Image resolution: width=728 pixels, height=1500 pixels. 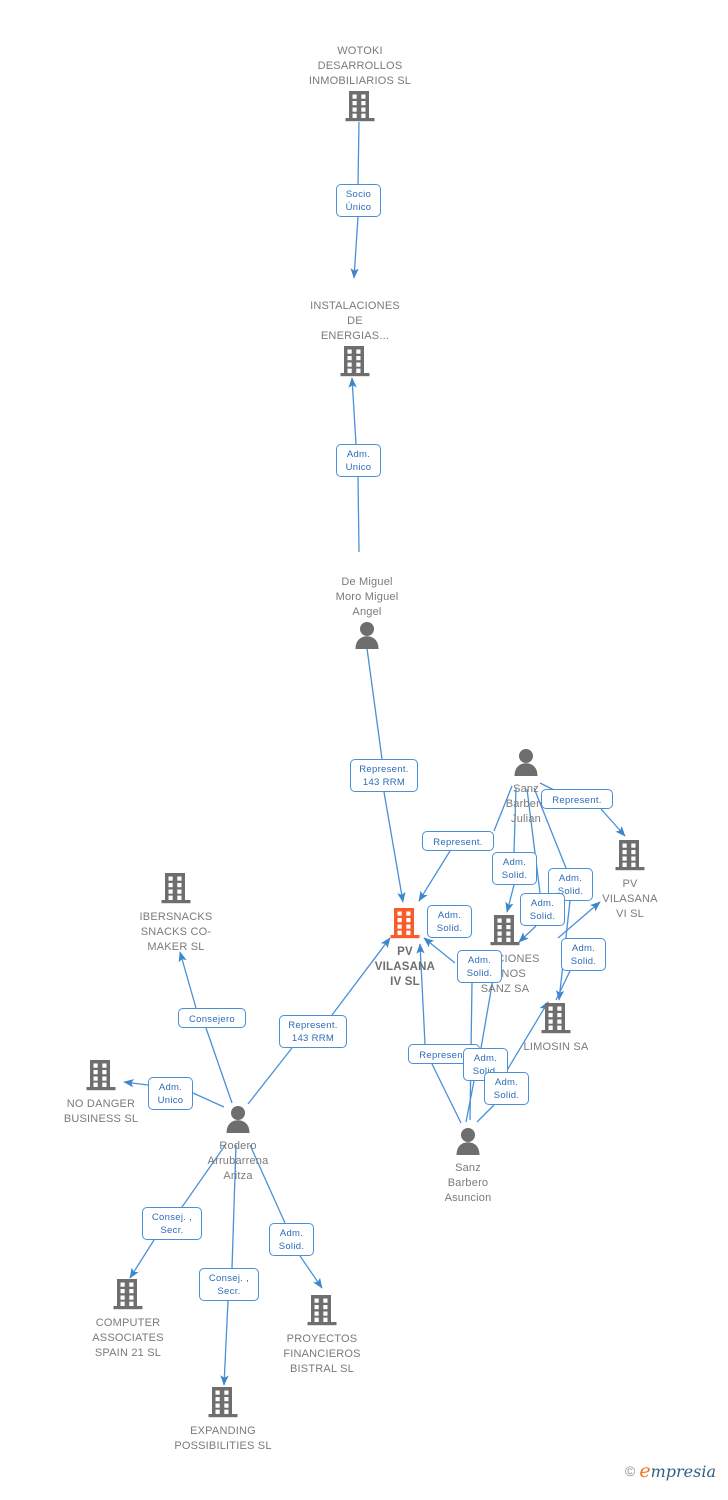 What do you see at coordinates (367, 597) in the screenshot?
I see `node-label: De Miguel Moro Miguel Angel` at bounding box center [367, 597].